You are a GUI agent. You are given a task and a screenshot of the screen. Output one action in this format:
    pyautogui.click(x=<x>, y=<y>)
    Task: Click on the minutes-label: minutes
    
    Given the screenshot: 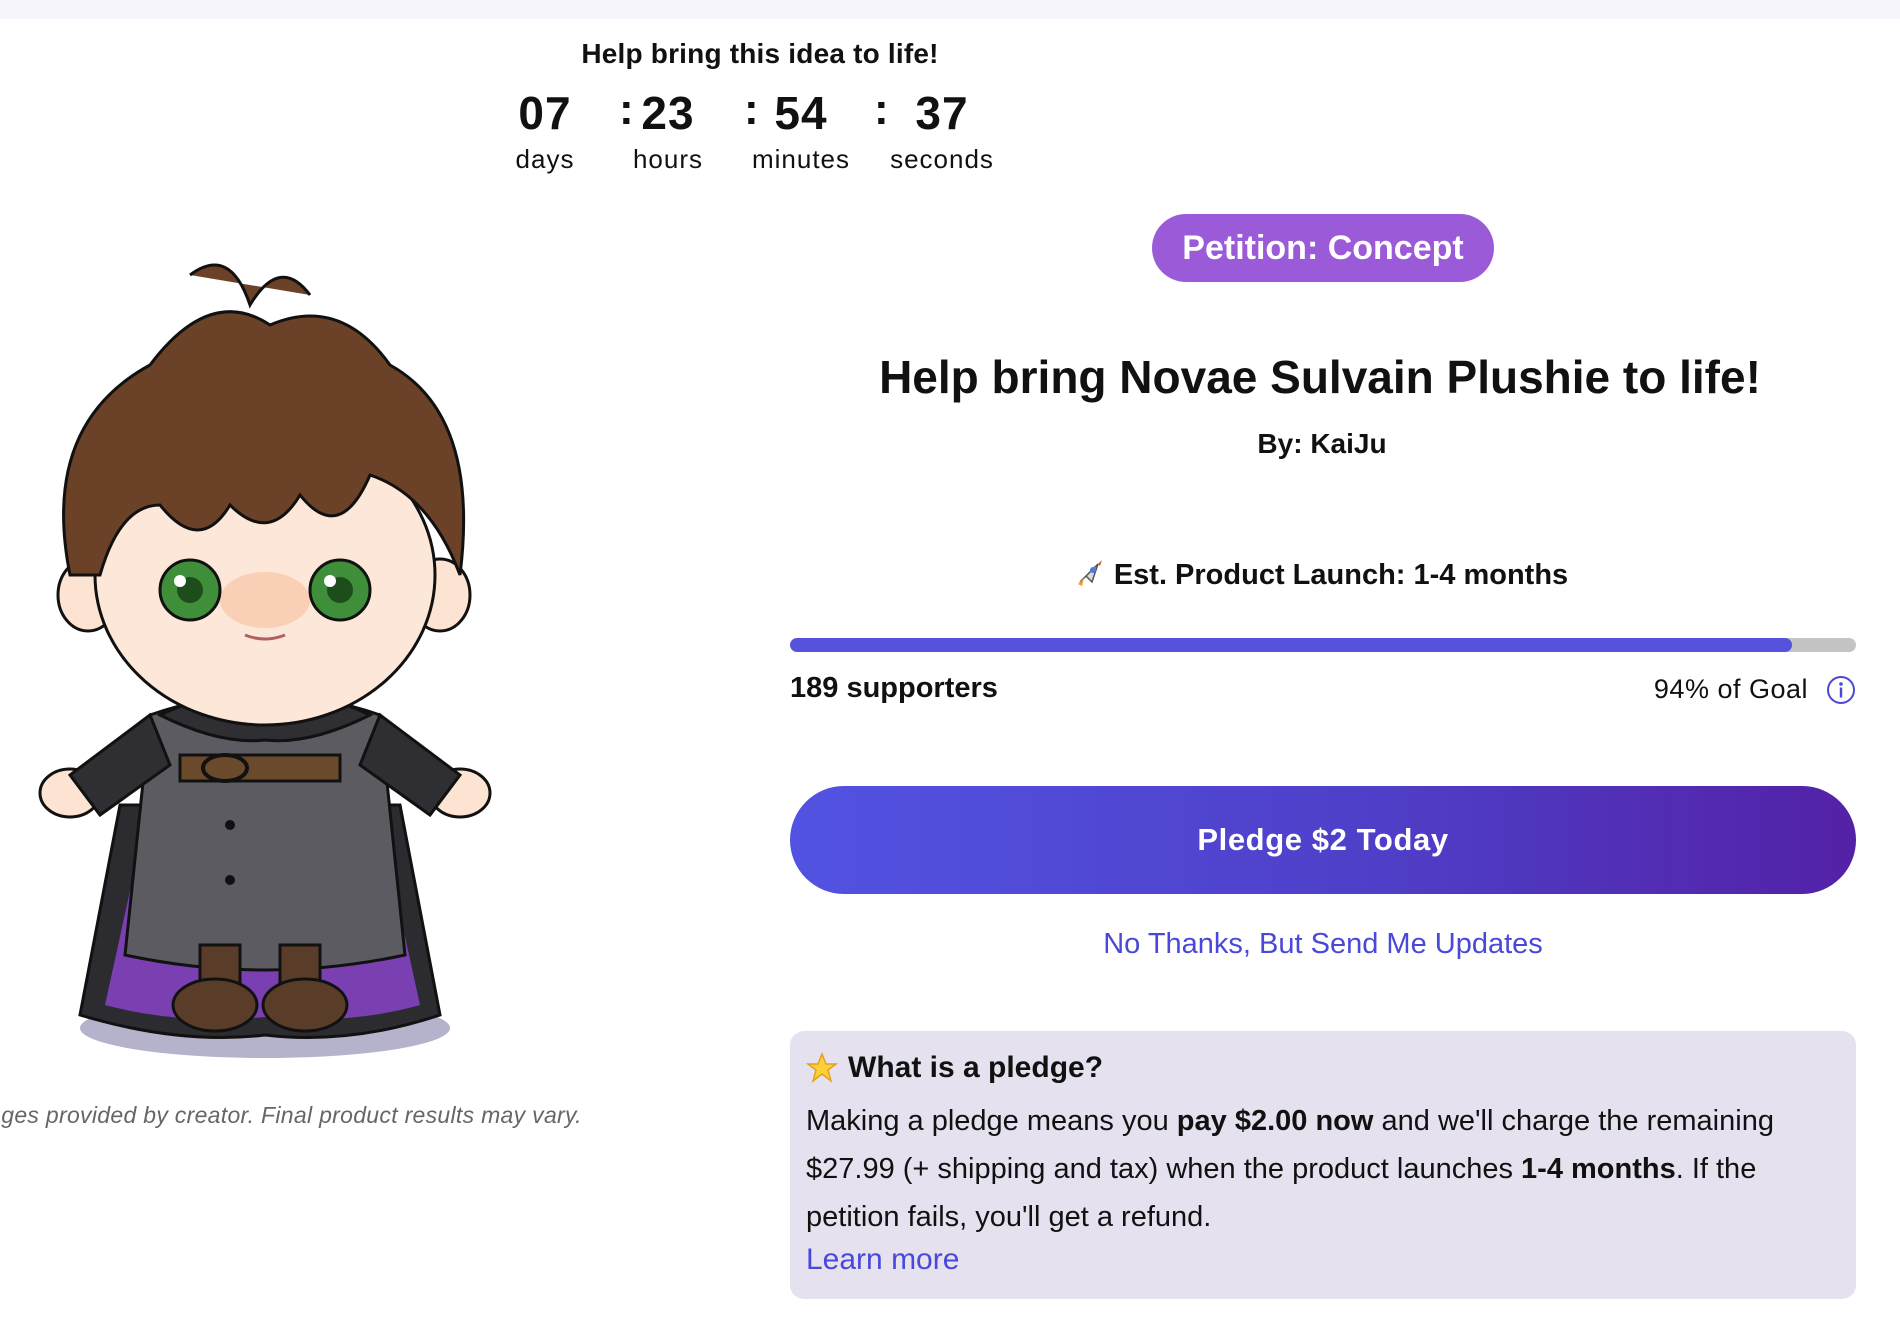 What is the action you would take?
    pyautogui.click(x=801, y=159)
    